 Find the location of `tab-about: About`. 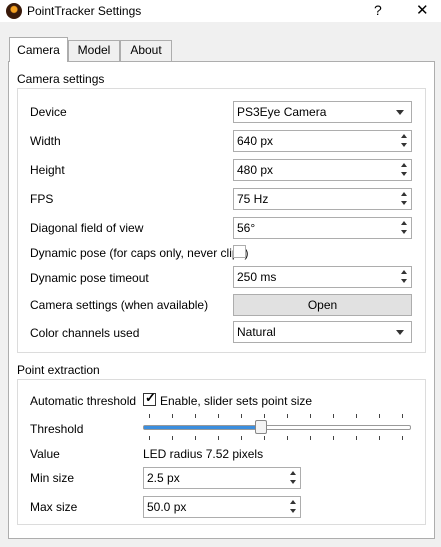

tab-about: About is located at coordinates (146, 50).